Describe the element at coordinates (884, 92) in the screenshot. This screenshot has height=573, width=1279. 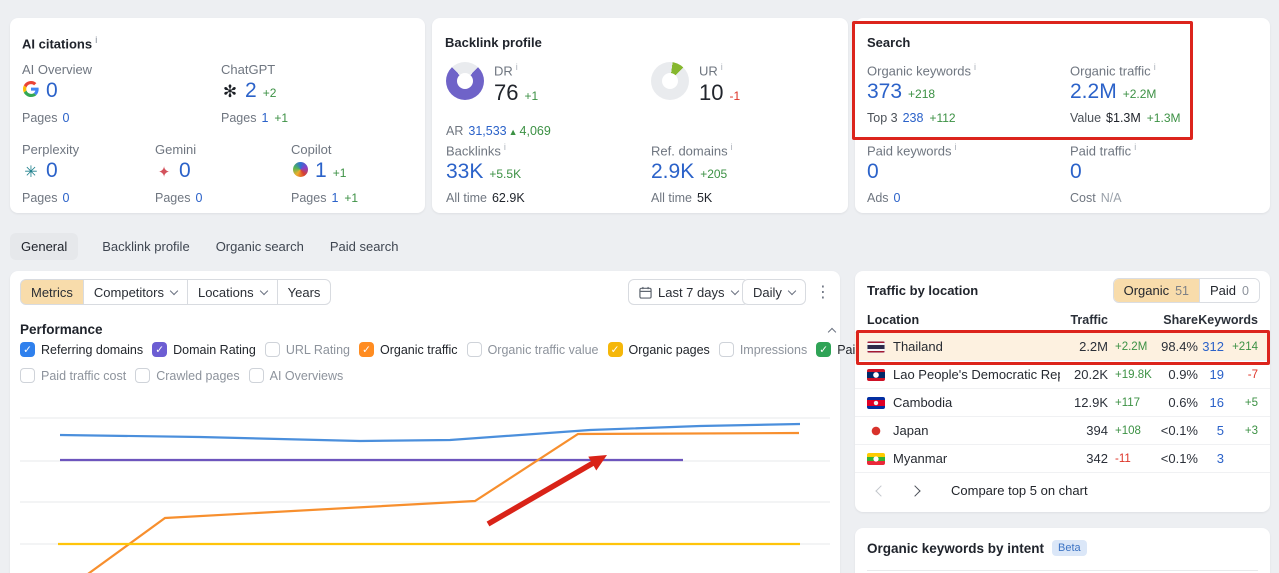
I see `stat-value-link: 373` at that location.